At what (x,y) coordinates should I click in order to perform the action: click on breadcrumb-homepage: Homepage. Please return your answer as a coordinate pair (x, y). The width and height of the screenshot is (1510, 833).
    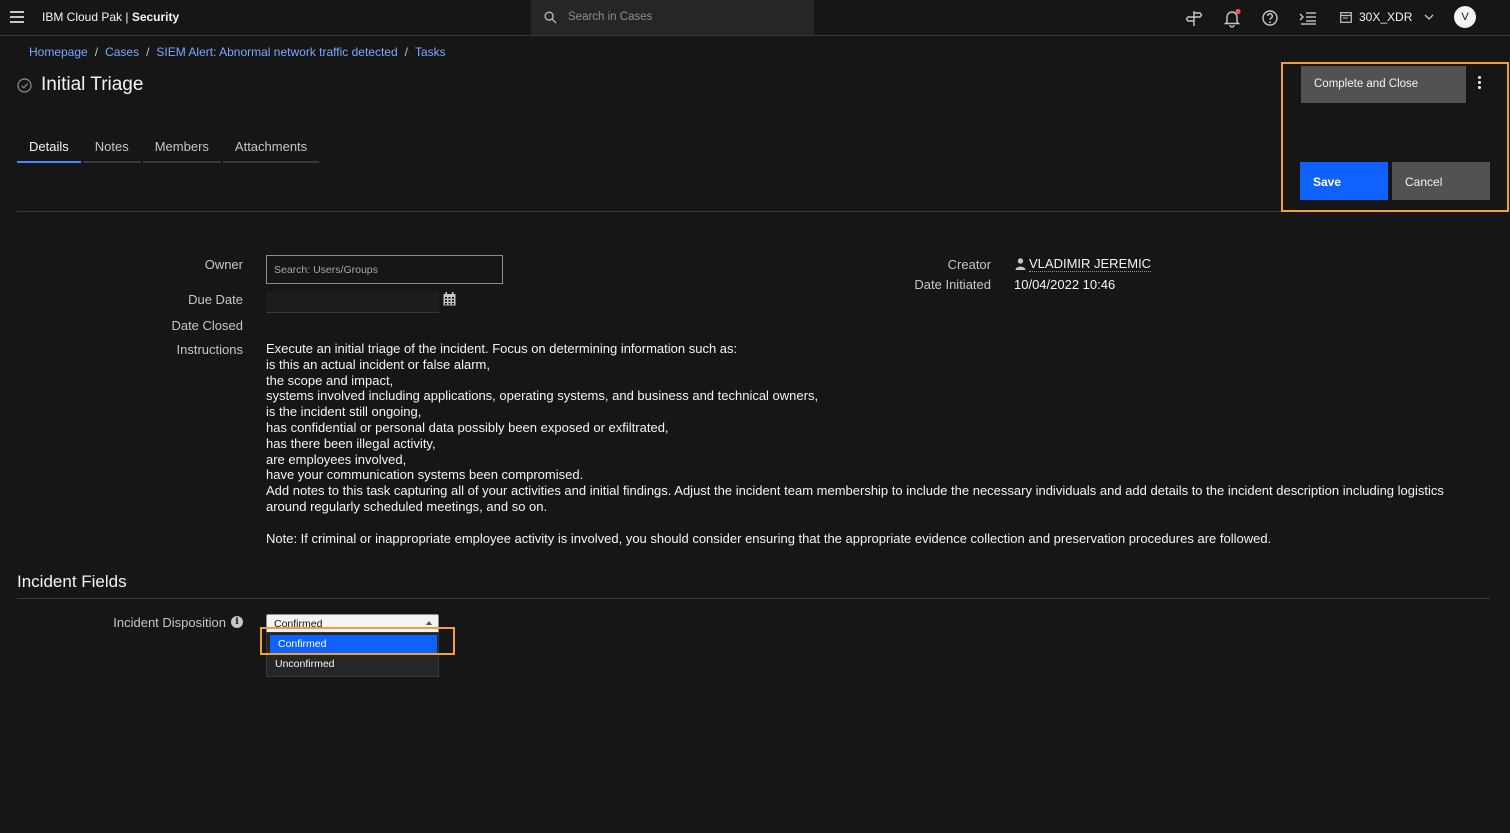
    Looking at the image, I should click on (58, 52).